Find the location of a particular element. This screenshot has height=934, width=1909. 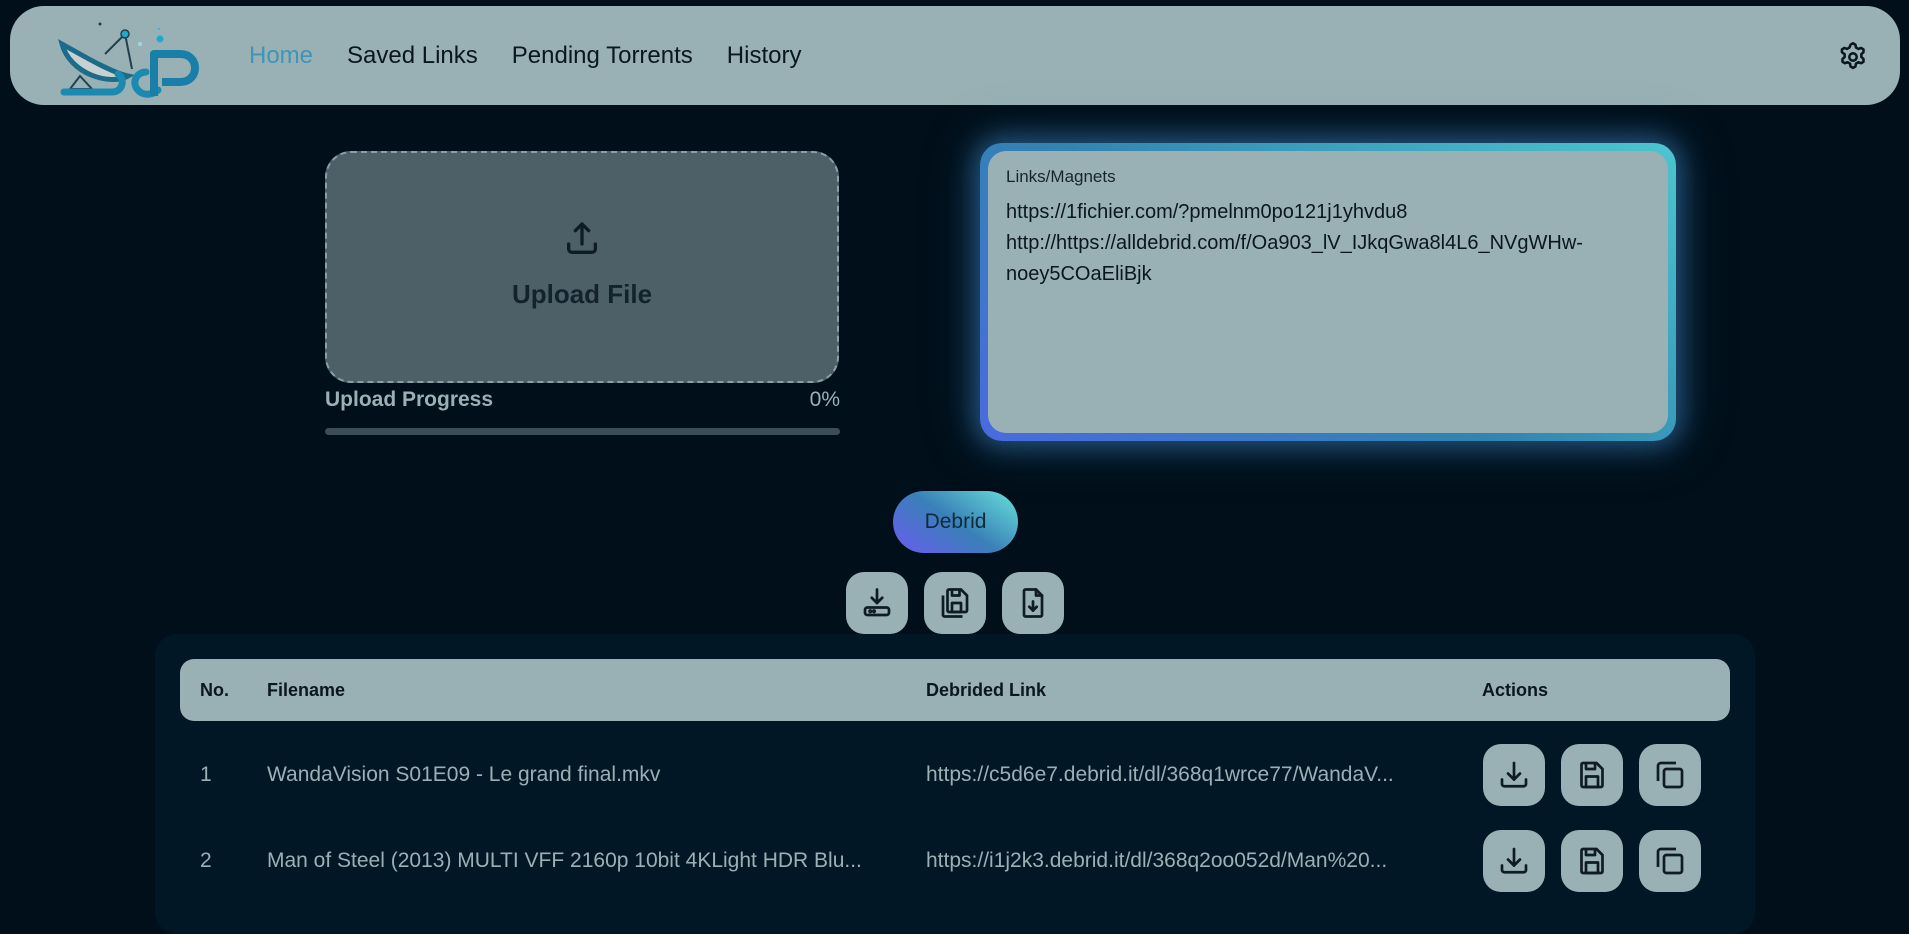

export-file-button is located at coordinates (1033, 603).